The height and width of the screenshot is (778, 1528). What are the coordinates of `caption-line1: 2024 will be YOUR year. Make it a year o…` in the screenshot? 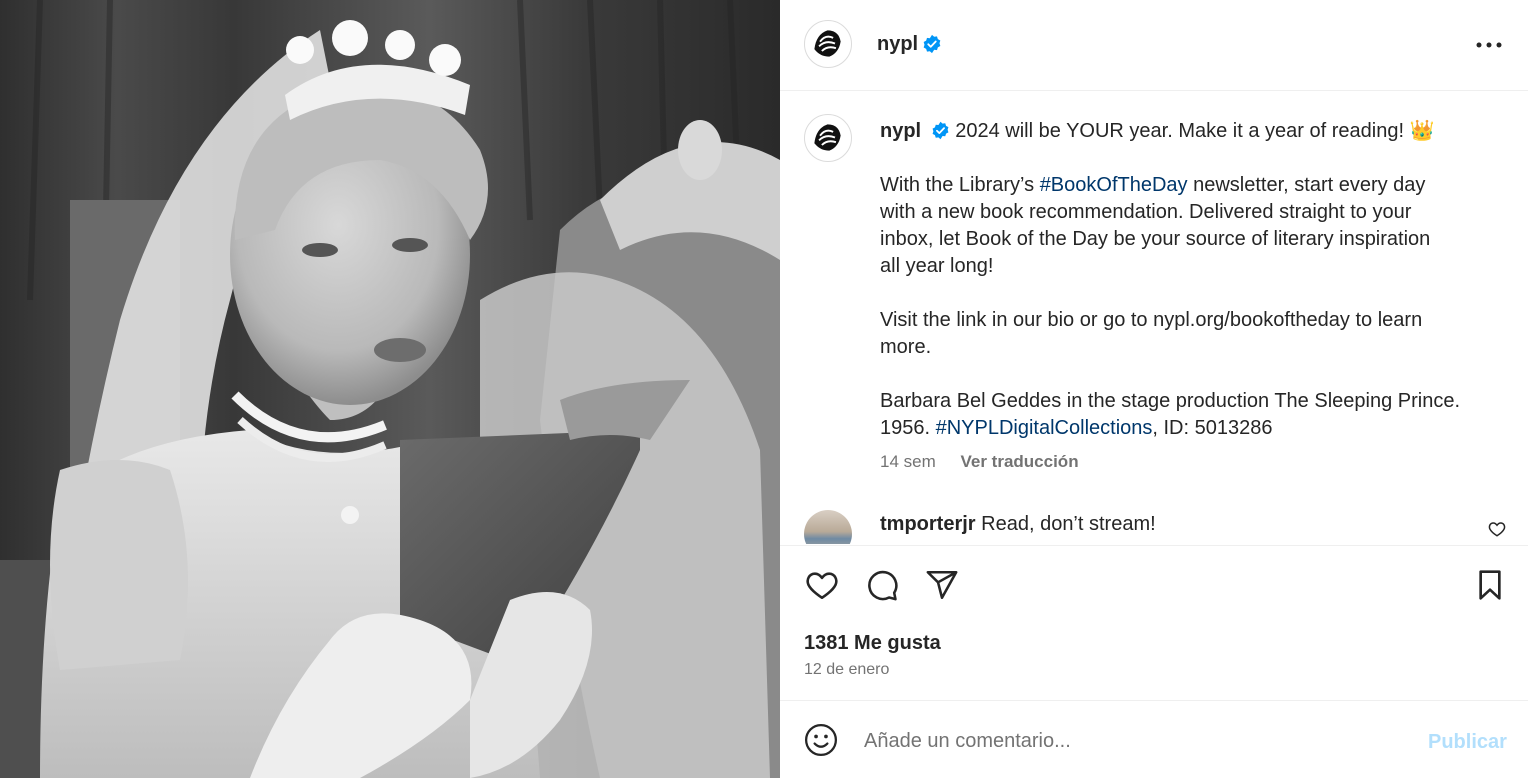 It's located at (1179, 131).